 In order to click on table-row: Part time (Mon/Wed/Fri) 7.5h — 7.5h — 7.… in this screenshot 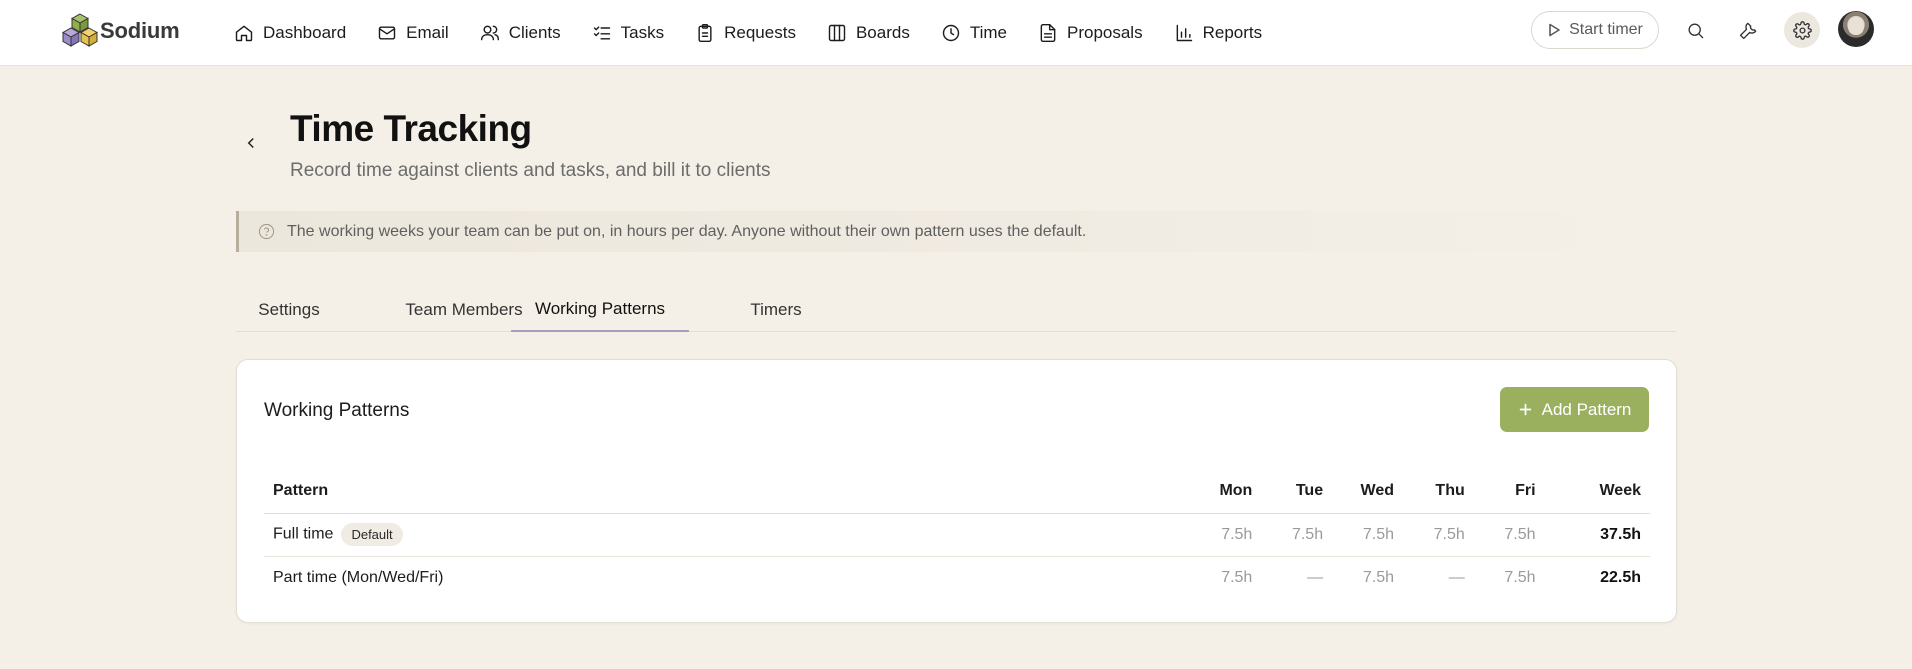, I will do `click(957, 577)`.